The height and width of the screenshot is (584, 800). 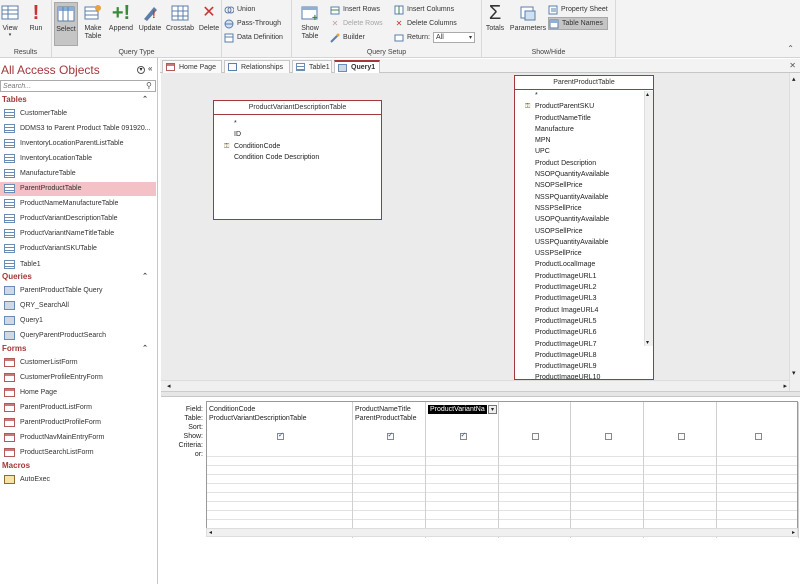 I want to click on tab-home-page: Home Page, so click(x=192, y=66).